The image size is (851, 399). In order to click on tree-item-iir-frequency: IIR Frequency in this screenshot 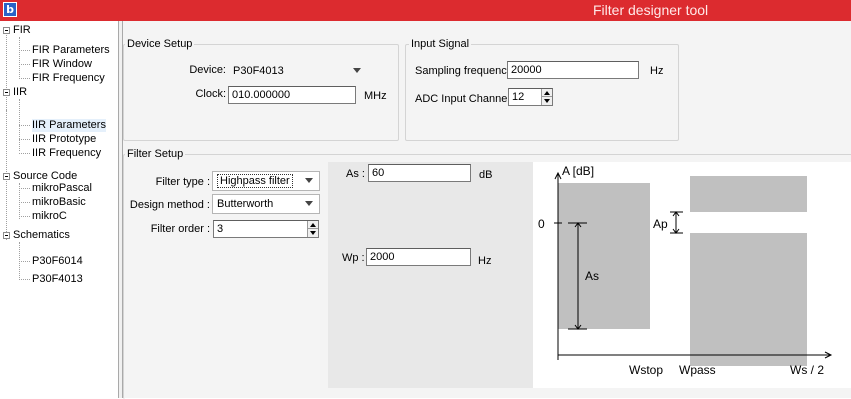, I will do `click(66, 153)`.